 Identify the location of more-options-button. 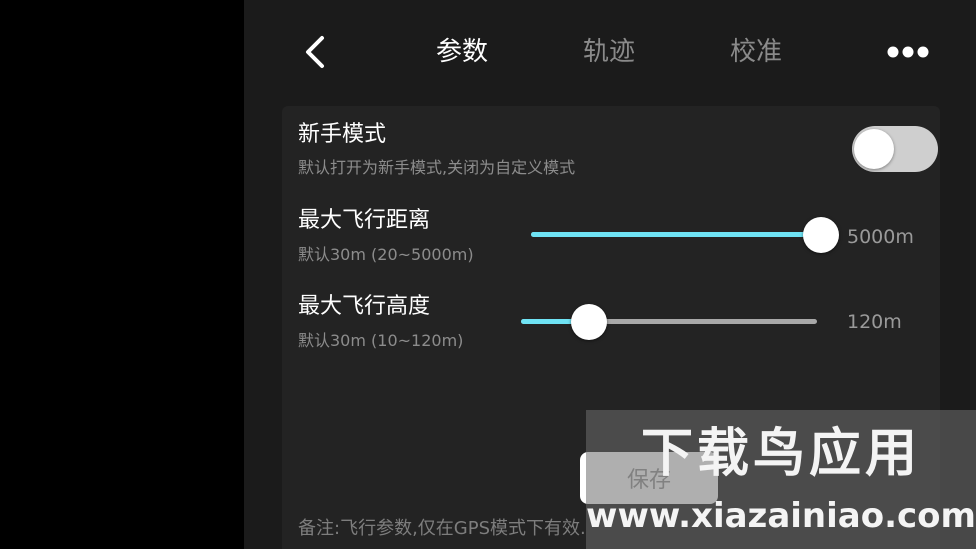
(910, 52).